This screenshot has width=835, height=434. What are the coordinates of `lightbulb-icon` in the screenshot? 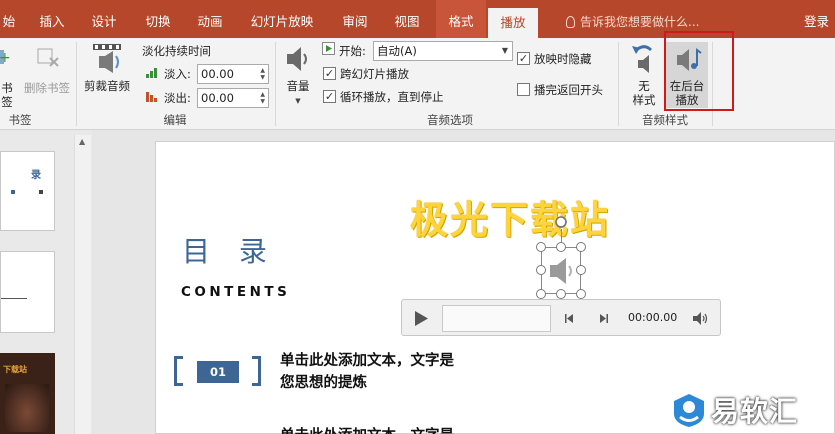 It's located at (570, 22).